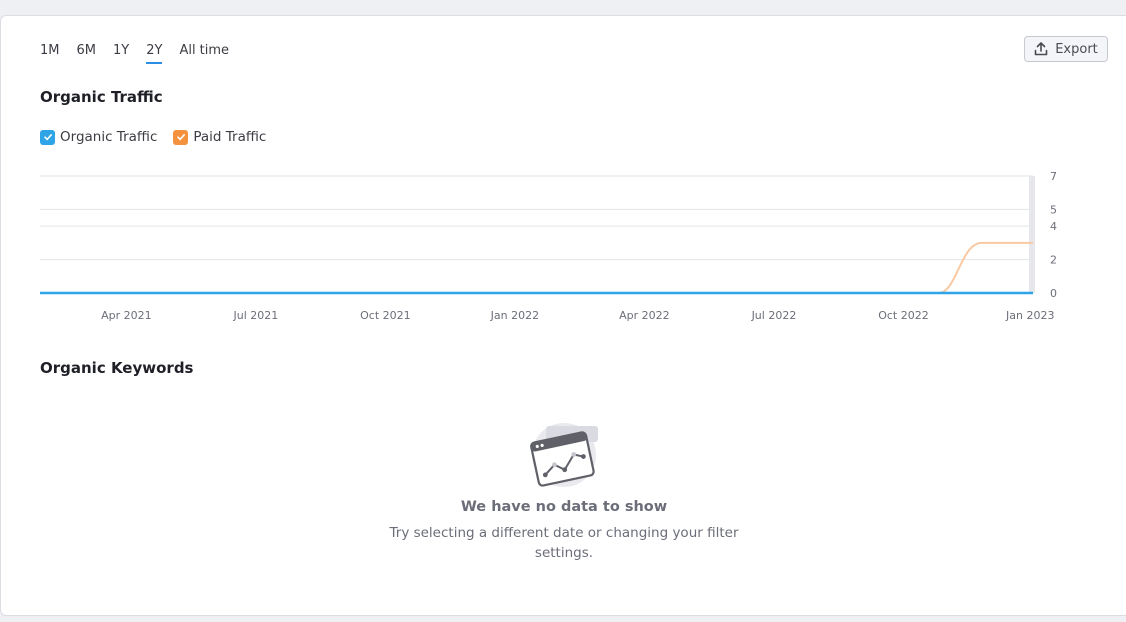 Image resolution: width=1126 pixels, height=622 pixels. I want to click on organic-keywords-title: Organic Keywords, so click(117, 368).